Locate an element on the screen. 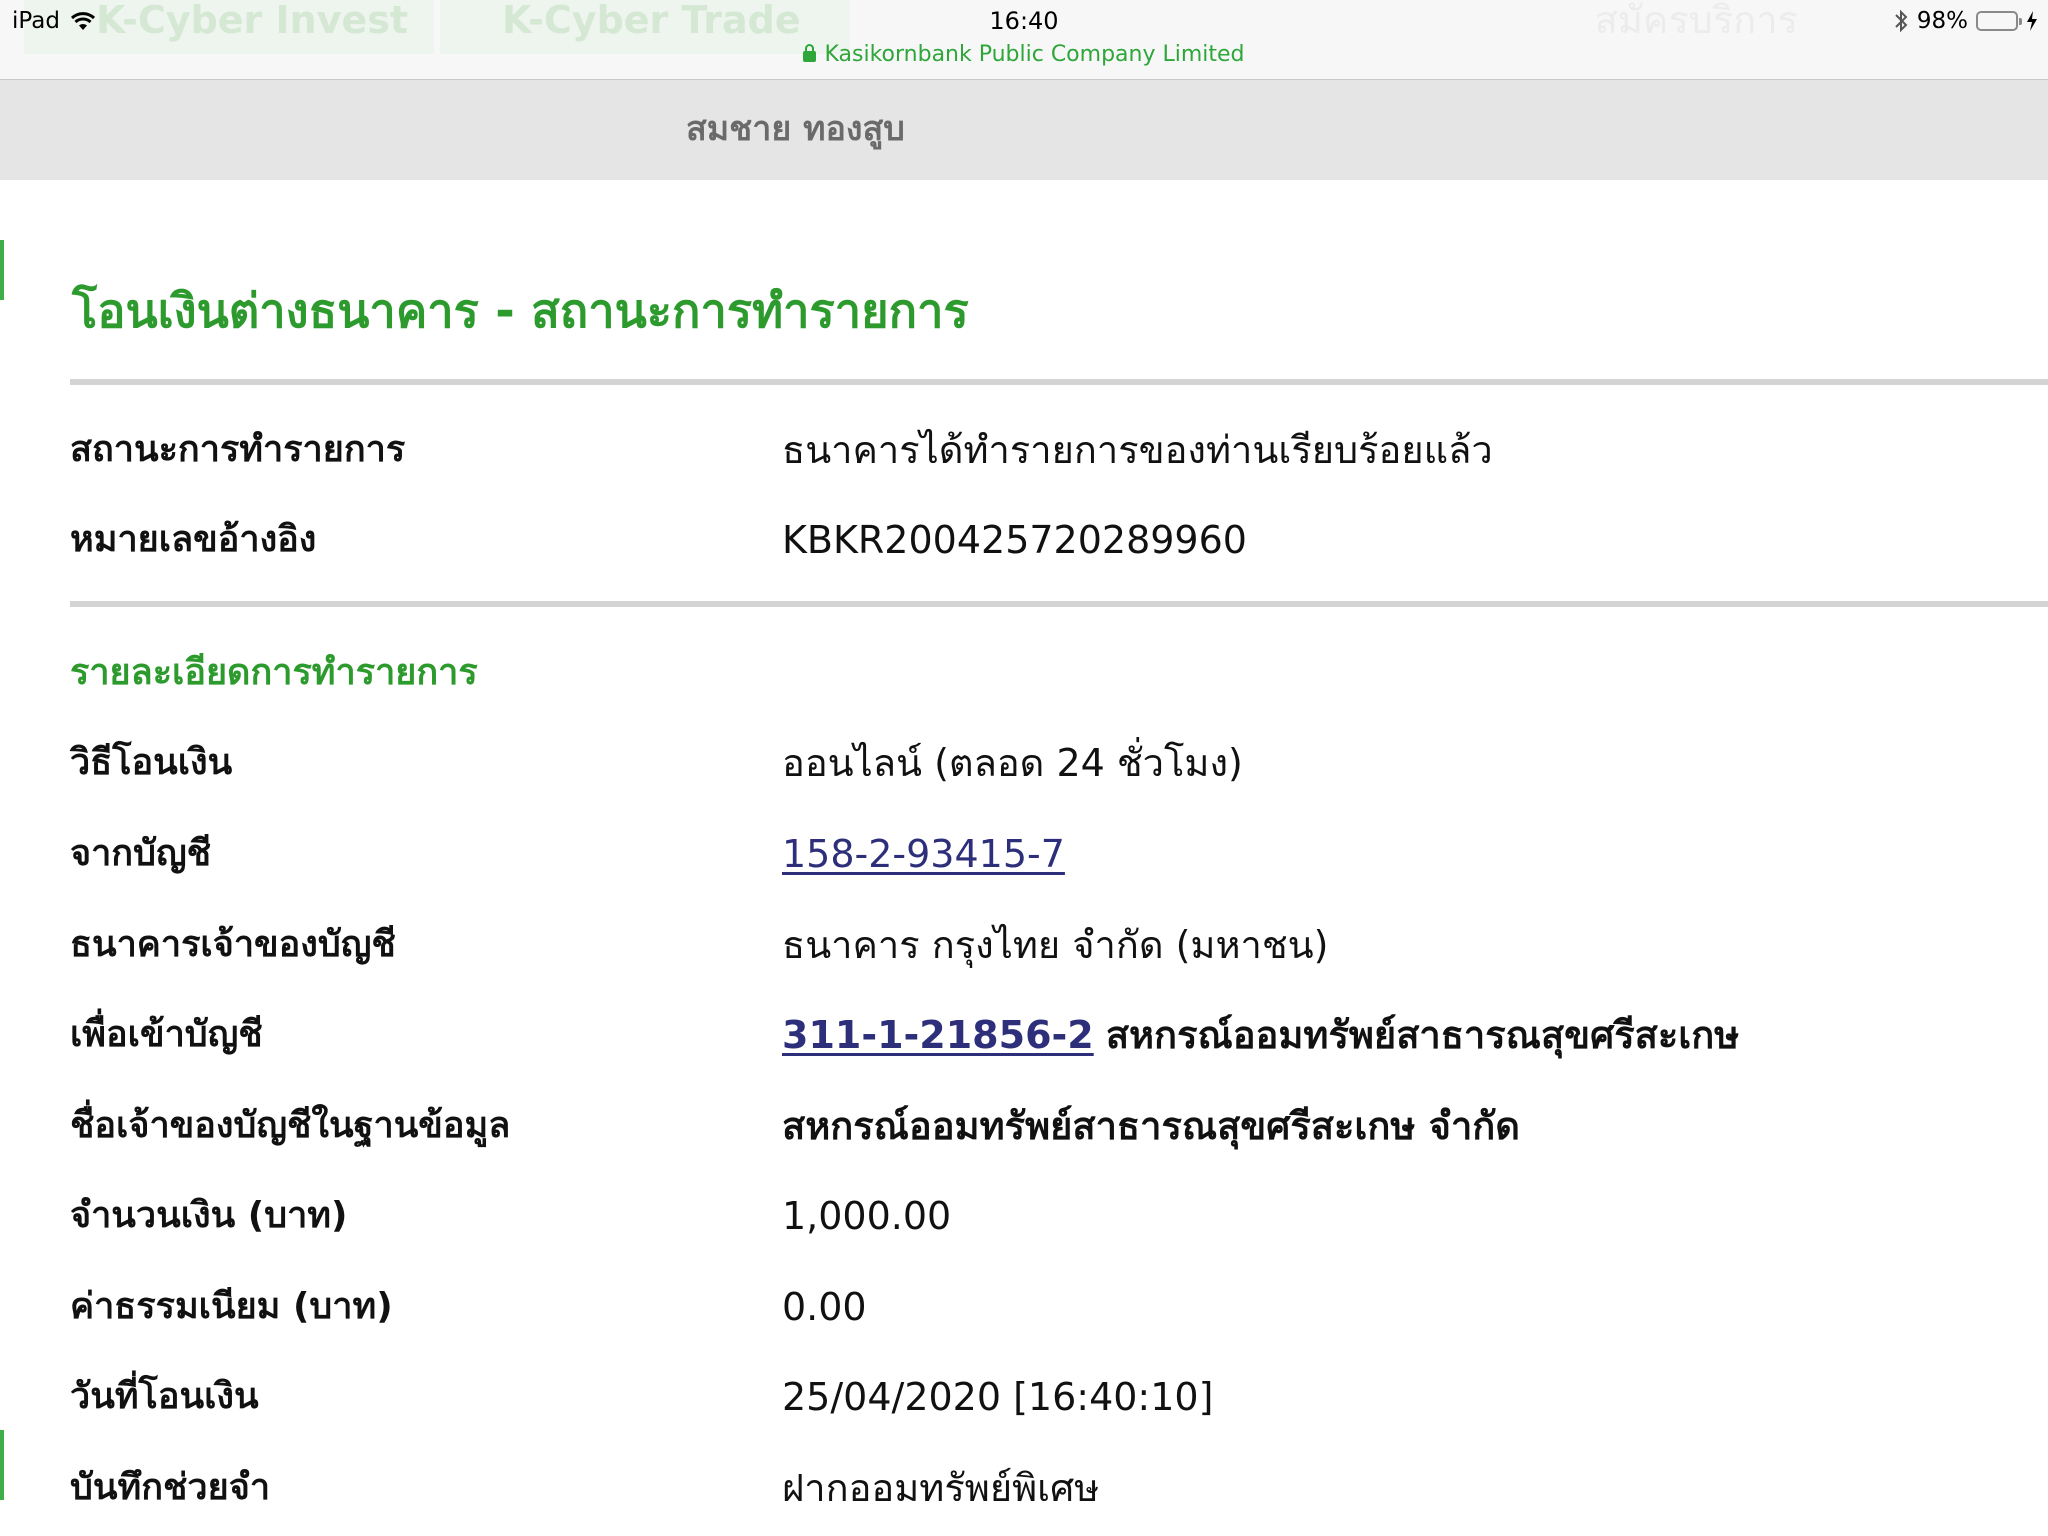  fee-label: ค่าธรรมเนียม (บาท) is located at coordinates (231, 1306).